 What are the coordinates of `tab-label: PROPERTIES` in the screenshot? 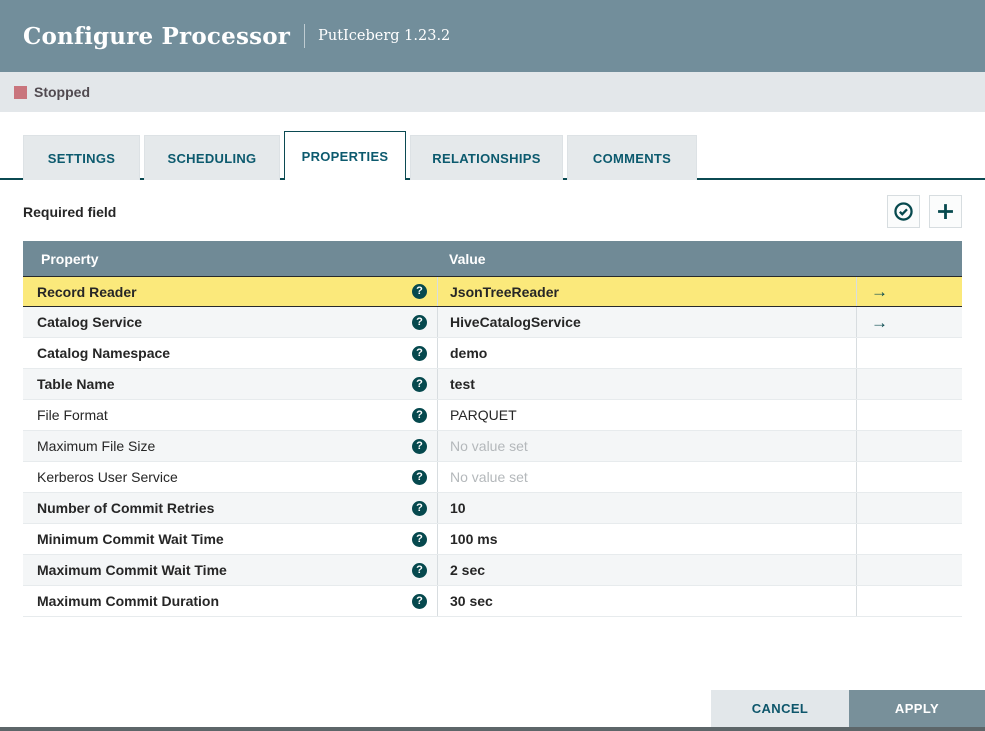 It's located at (345, 156).